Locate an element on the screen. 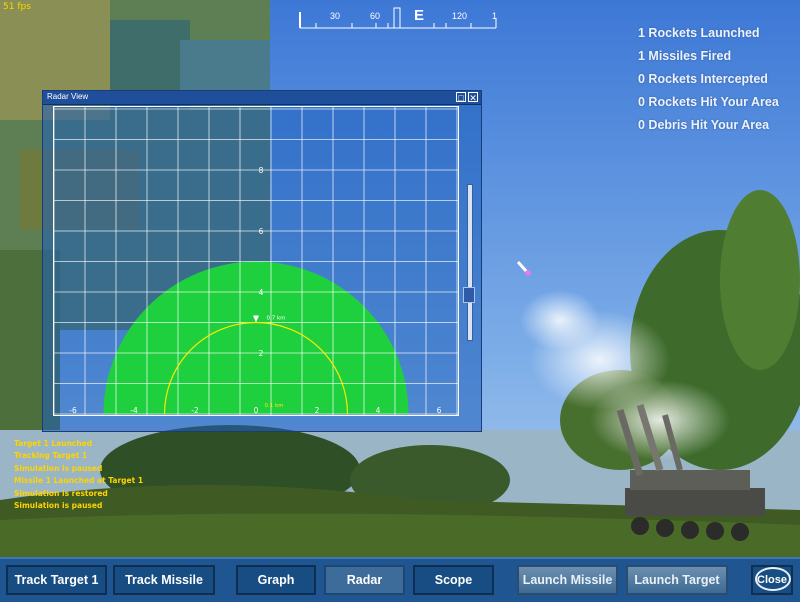 This screenshot has height=602, width=800. radar-zoom-slider-track is located at coordinates (470, 262).